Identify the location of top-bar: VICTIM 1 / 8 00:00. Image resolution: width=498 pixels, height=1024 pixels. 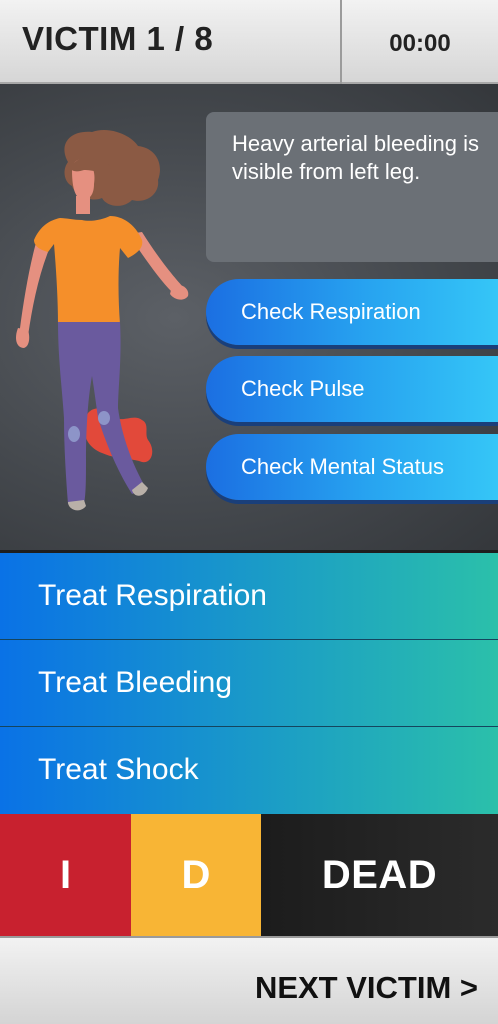
(249, 42).